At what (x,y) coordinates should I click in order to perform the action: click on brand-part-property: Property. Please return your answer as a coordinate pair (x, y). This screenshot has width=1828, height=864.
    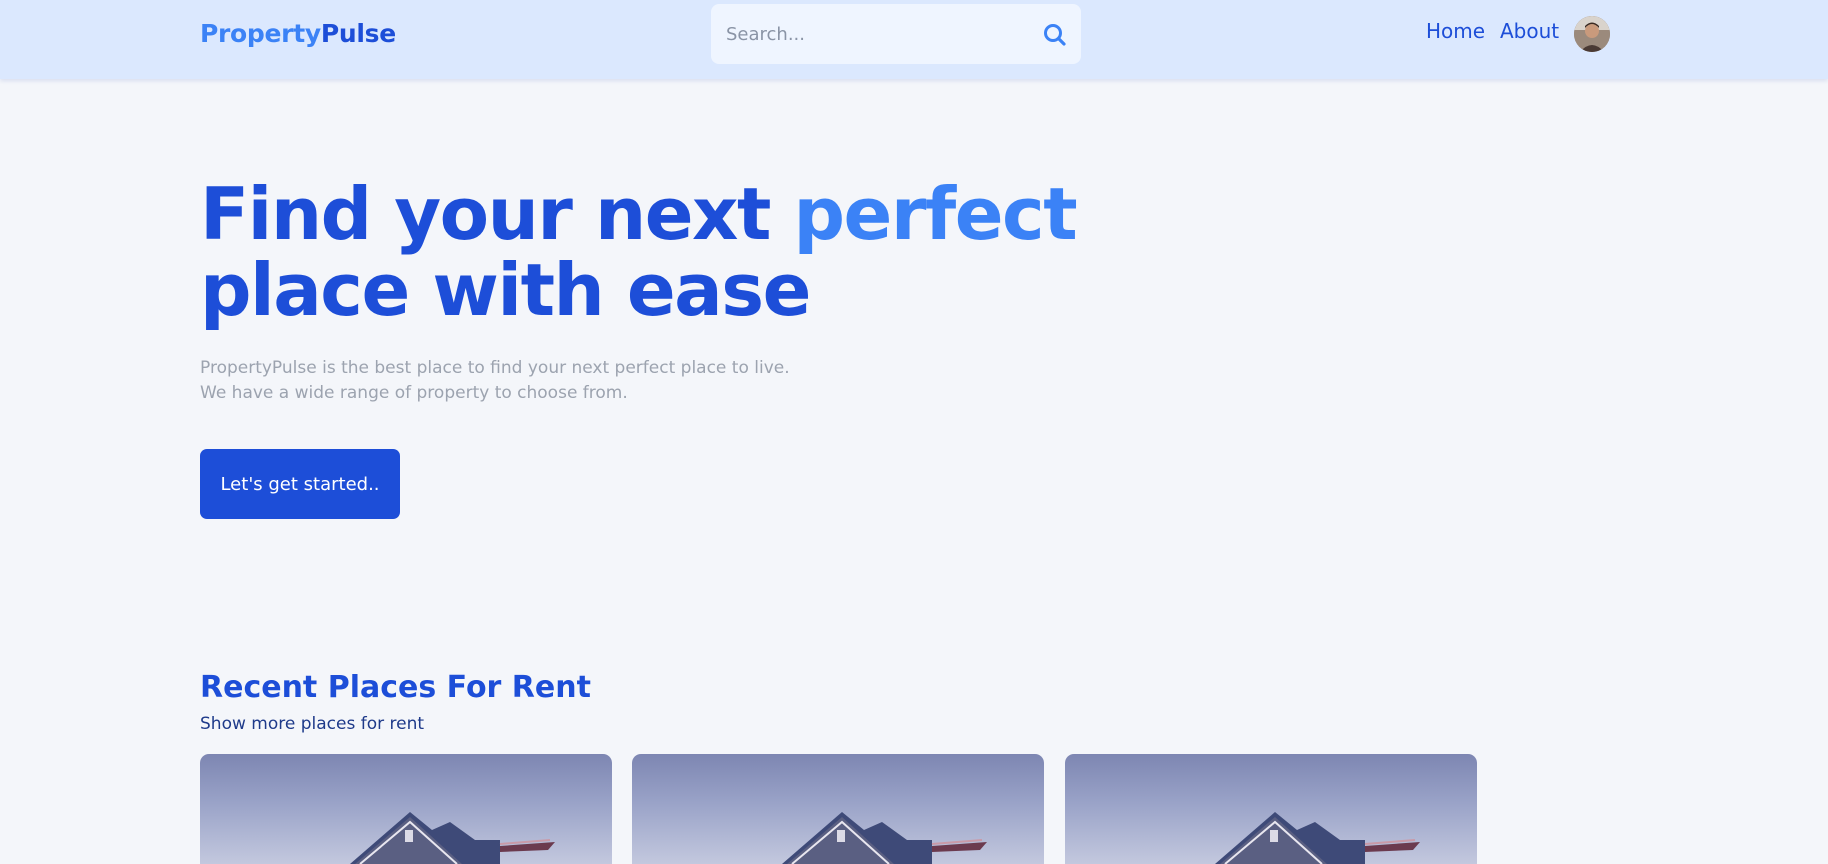
    Looking at the image, I should click on (260, 33).